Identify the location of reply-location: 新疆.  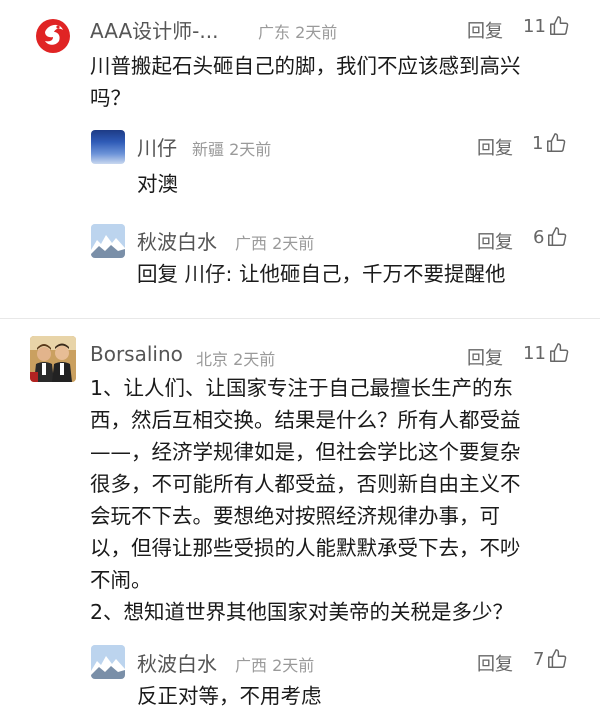
(208, 149).